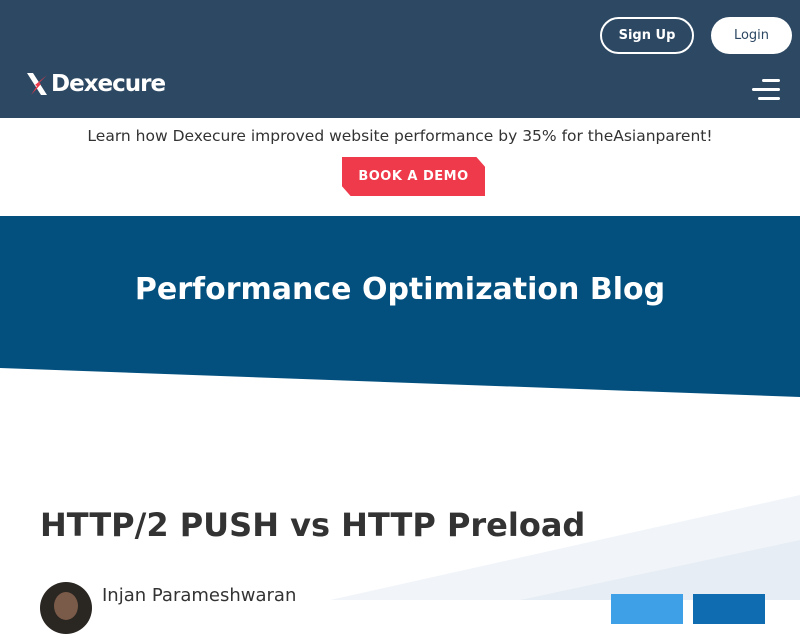 This screenshot has height=634, width=800. Describe the element at coordinates (647, 609) in the screenshot. I see `twitter-share-button` at that location.